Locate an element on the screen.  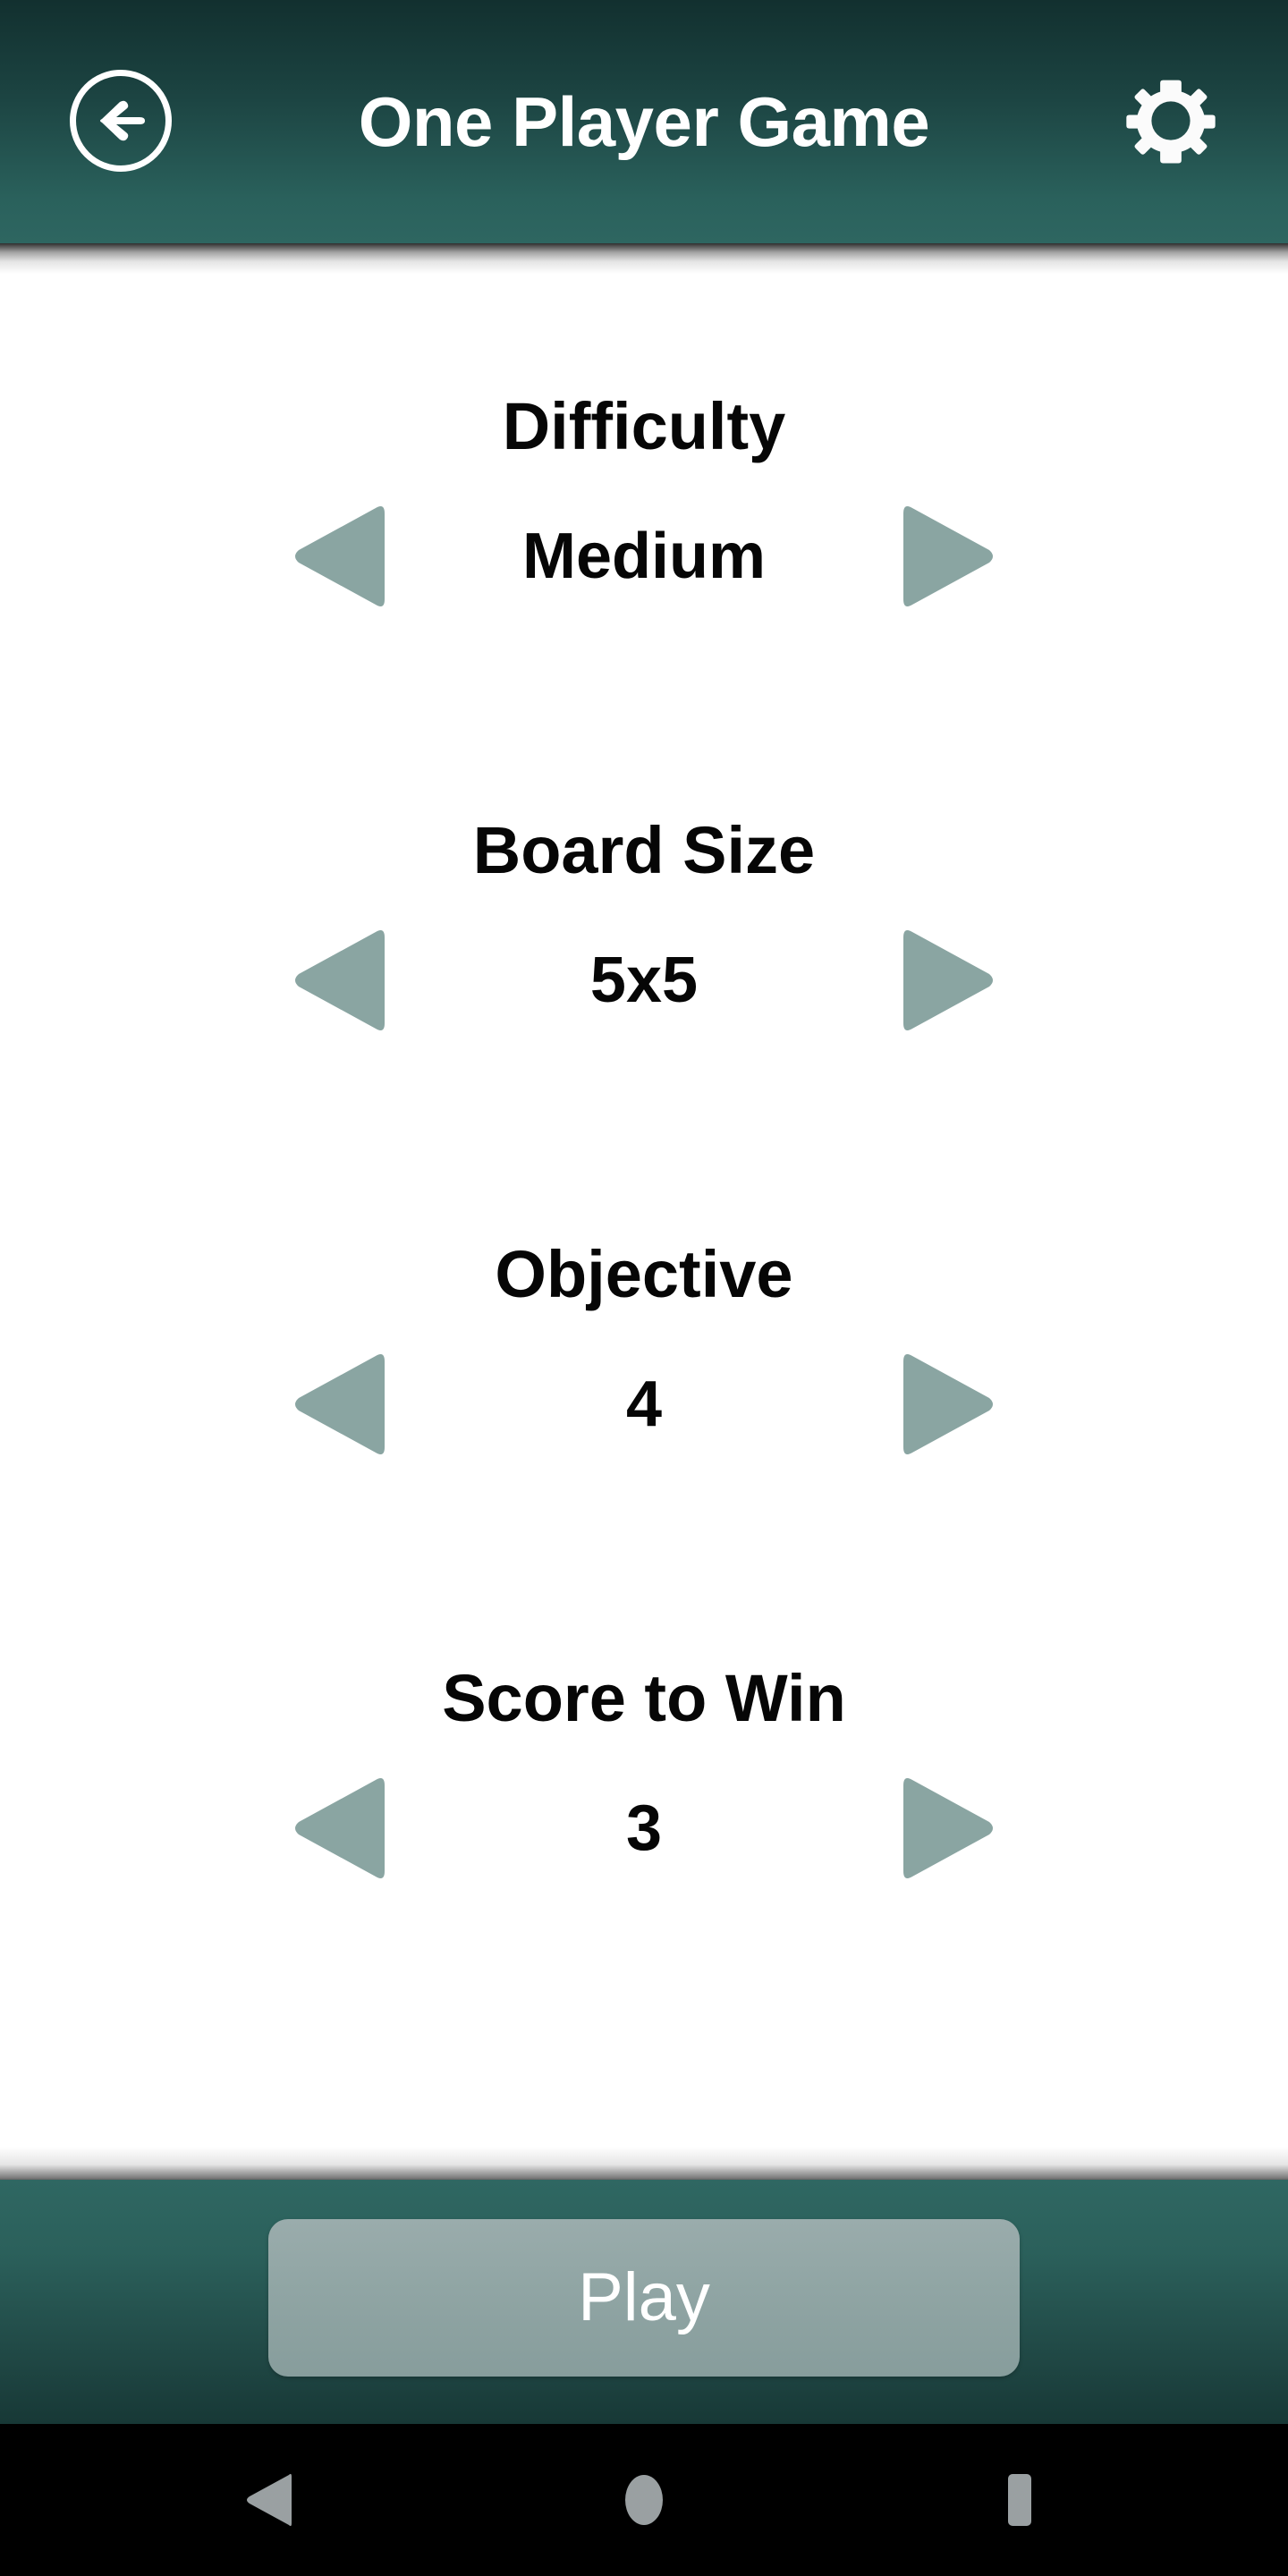
setting-stepper-row: 4 is located at coordinates (644, 1404).